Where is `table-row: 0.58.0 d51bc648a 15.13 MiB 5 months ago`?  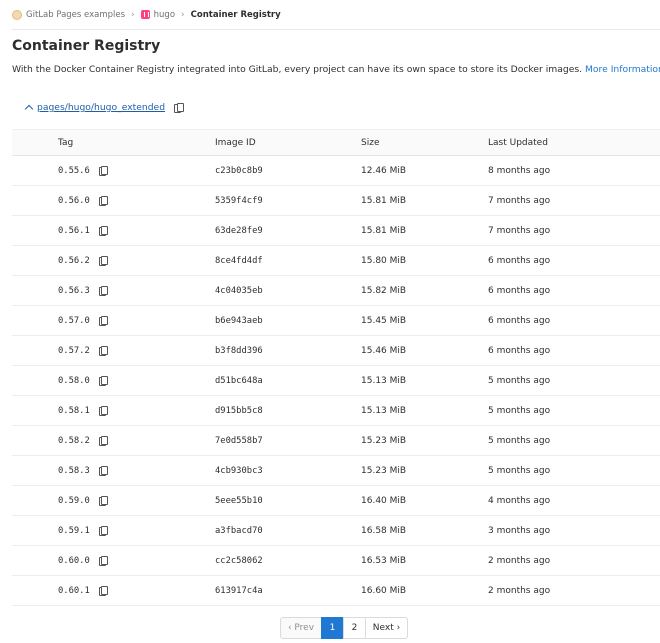 table-row: 0.58.0 d51bc648a 15.13 MiB 5 months ago is located at coordinates (336, 381).